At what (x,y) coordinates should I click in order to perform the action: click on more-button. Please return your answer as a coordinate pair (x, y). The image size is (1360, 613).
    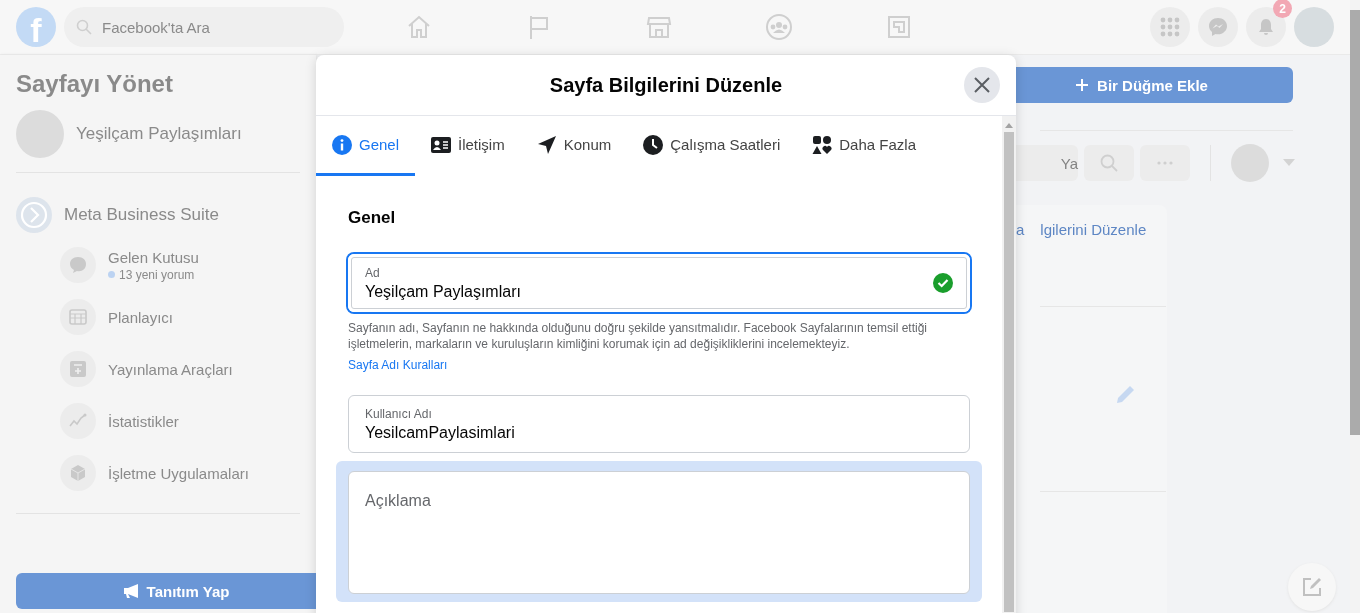
    Looking at the image, I should click on (1165, 163).